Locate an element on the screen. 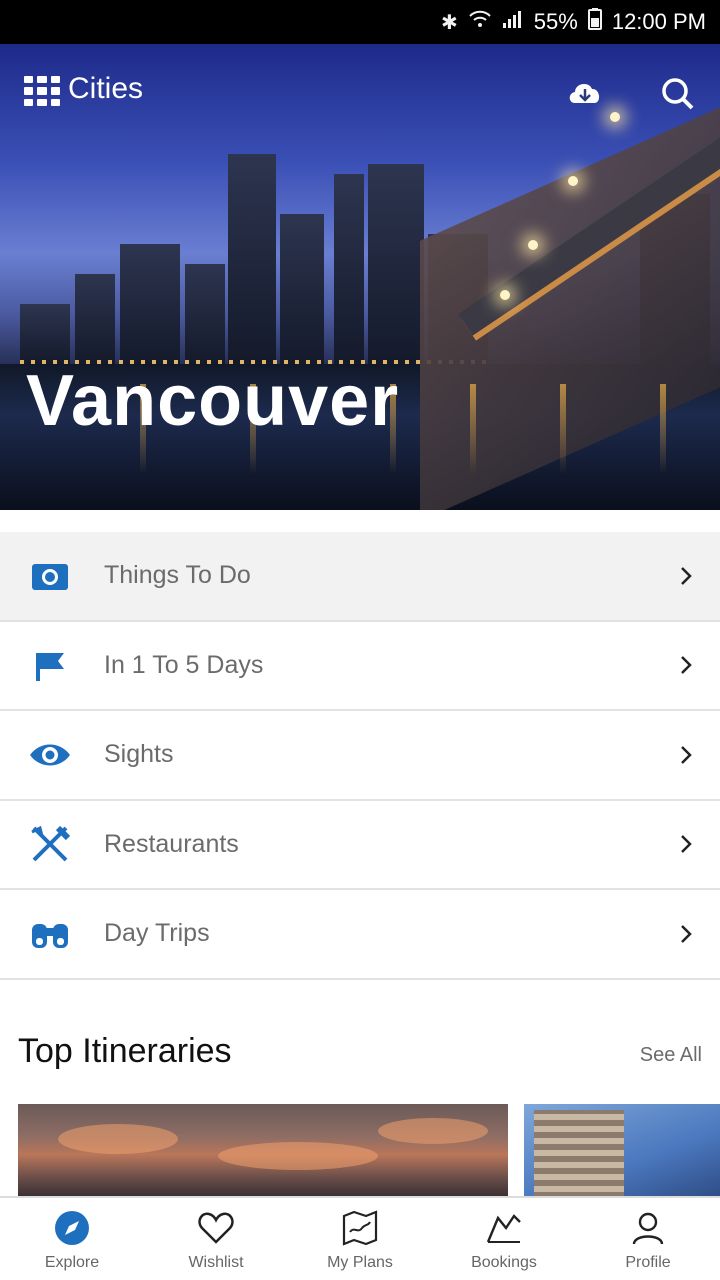 The width and height of the screenshot is (720, 1280). list-item-things-to-do: Things To Do is located at coordinates (360, 577).